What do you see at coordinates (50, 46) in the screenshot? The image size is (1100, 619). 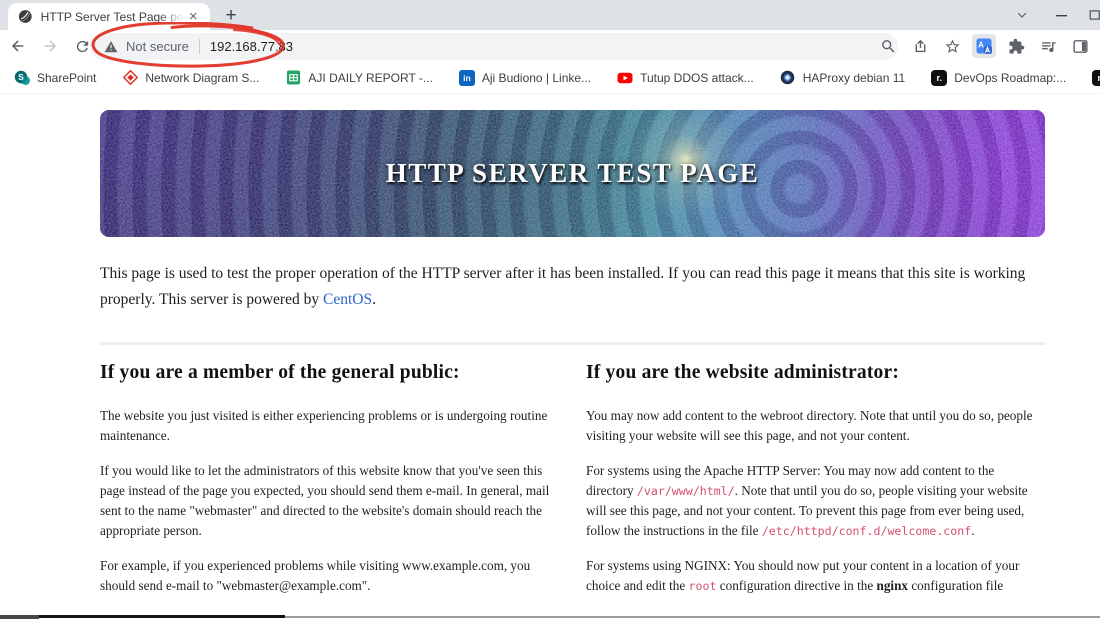 I see `forward-icon` at bounding box center [50, 46].